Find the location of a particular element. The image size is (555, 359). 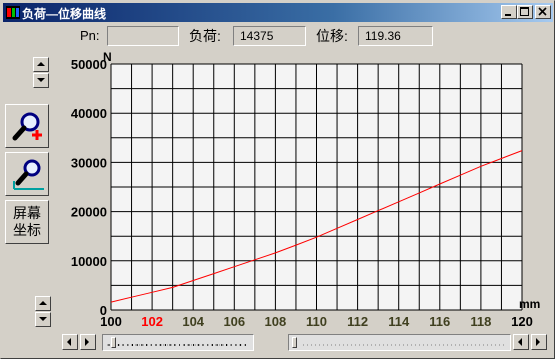

y-origin-up-button is located at coordinates (43, 303).